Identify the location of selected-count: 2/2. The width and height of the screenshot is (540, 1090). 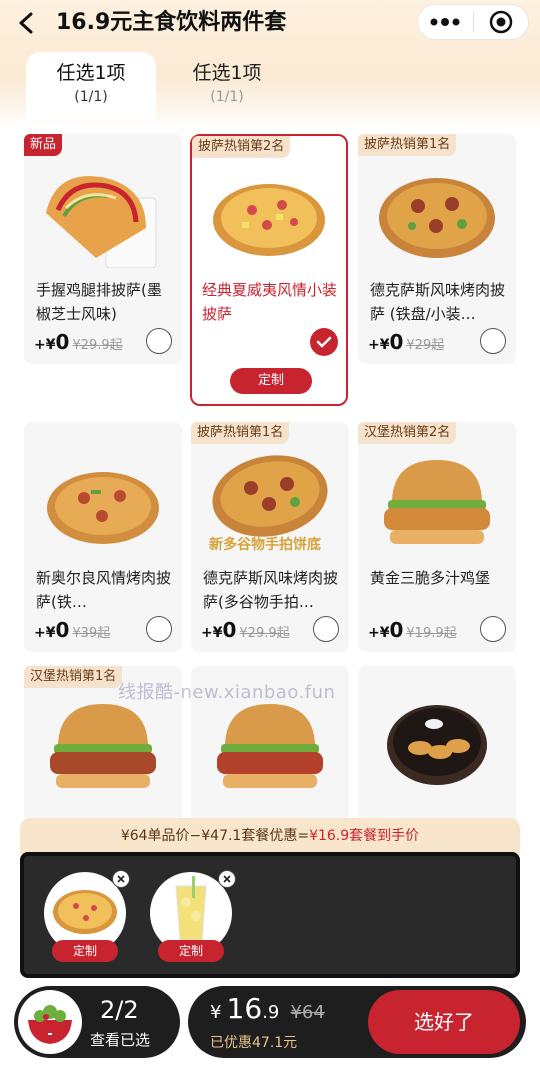
(119, 1010).